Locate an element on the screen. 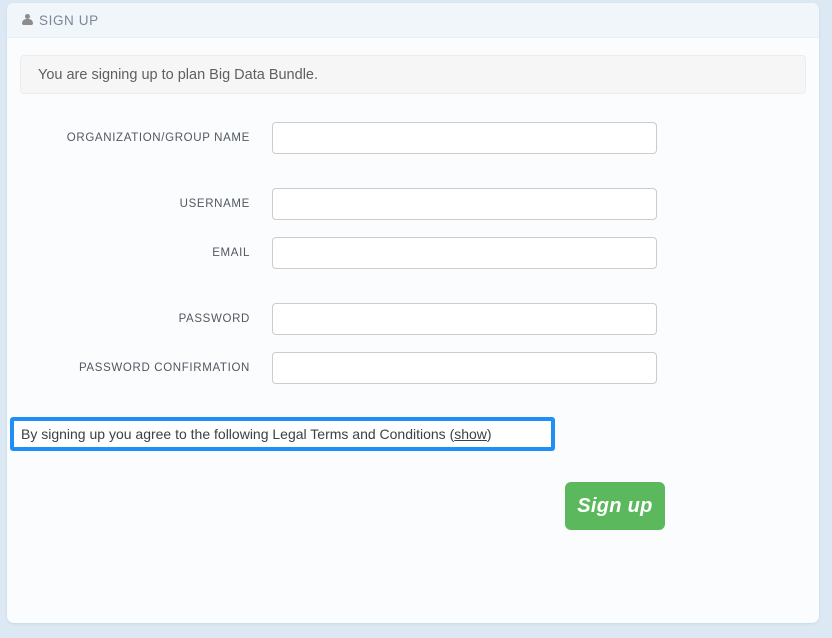 This screenshot has height=638, width=832. form-row-password: PASSWORD is located at coordinates (413, 319).